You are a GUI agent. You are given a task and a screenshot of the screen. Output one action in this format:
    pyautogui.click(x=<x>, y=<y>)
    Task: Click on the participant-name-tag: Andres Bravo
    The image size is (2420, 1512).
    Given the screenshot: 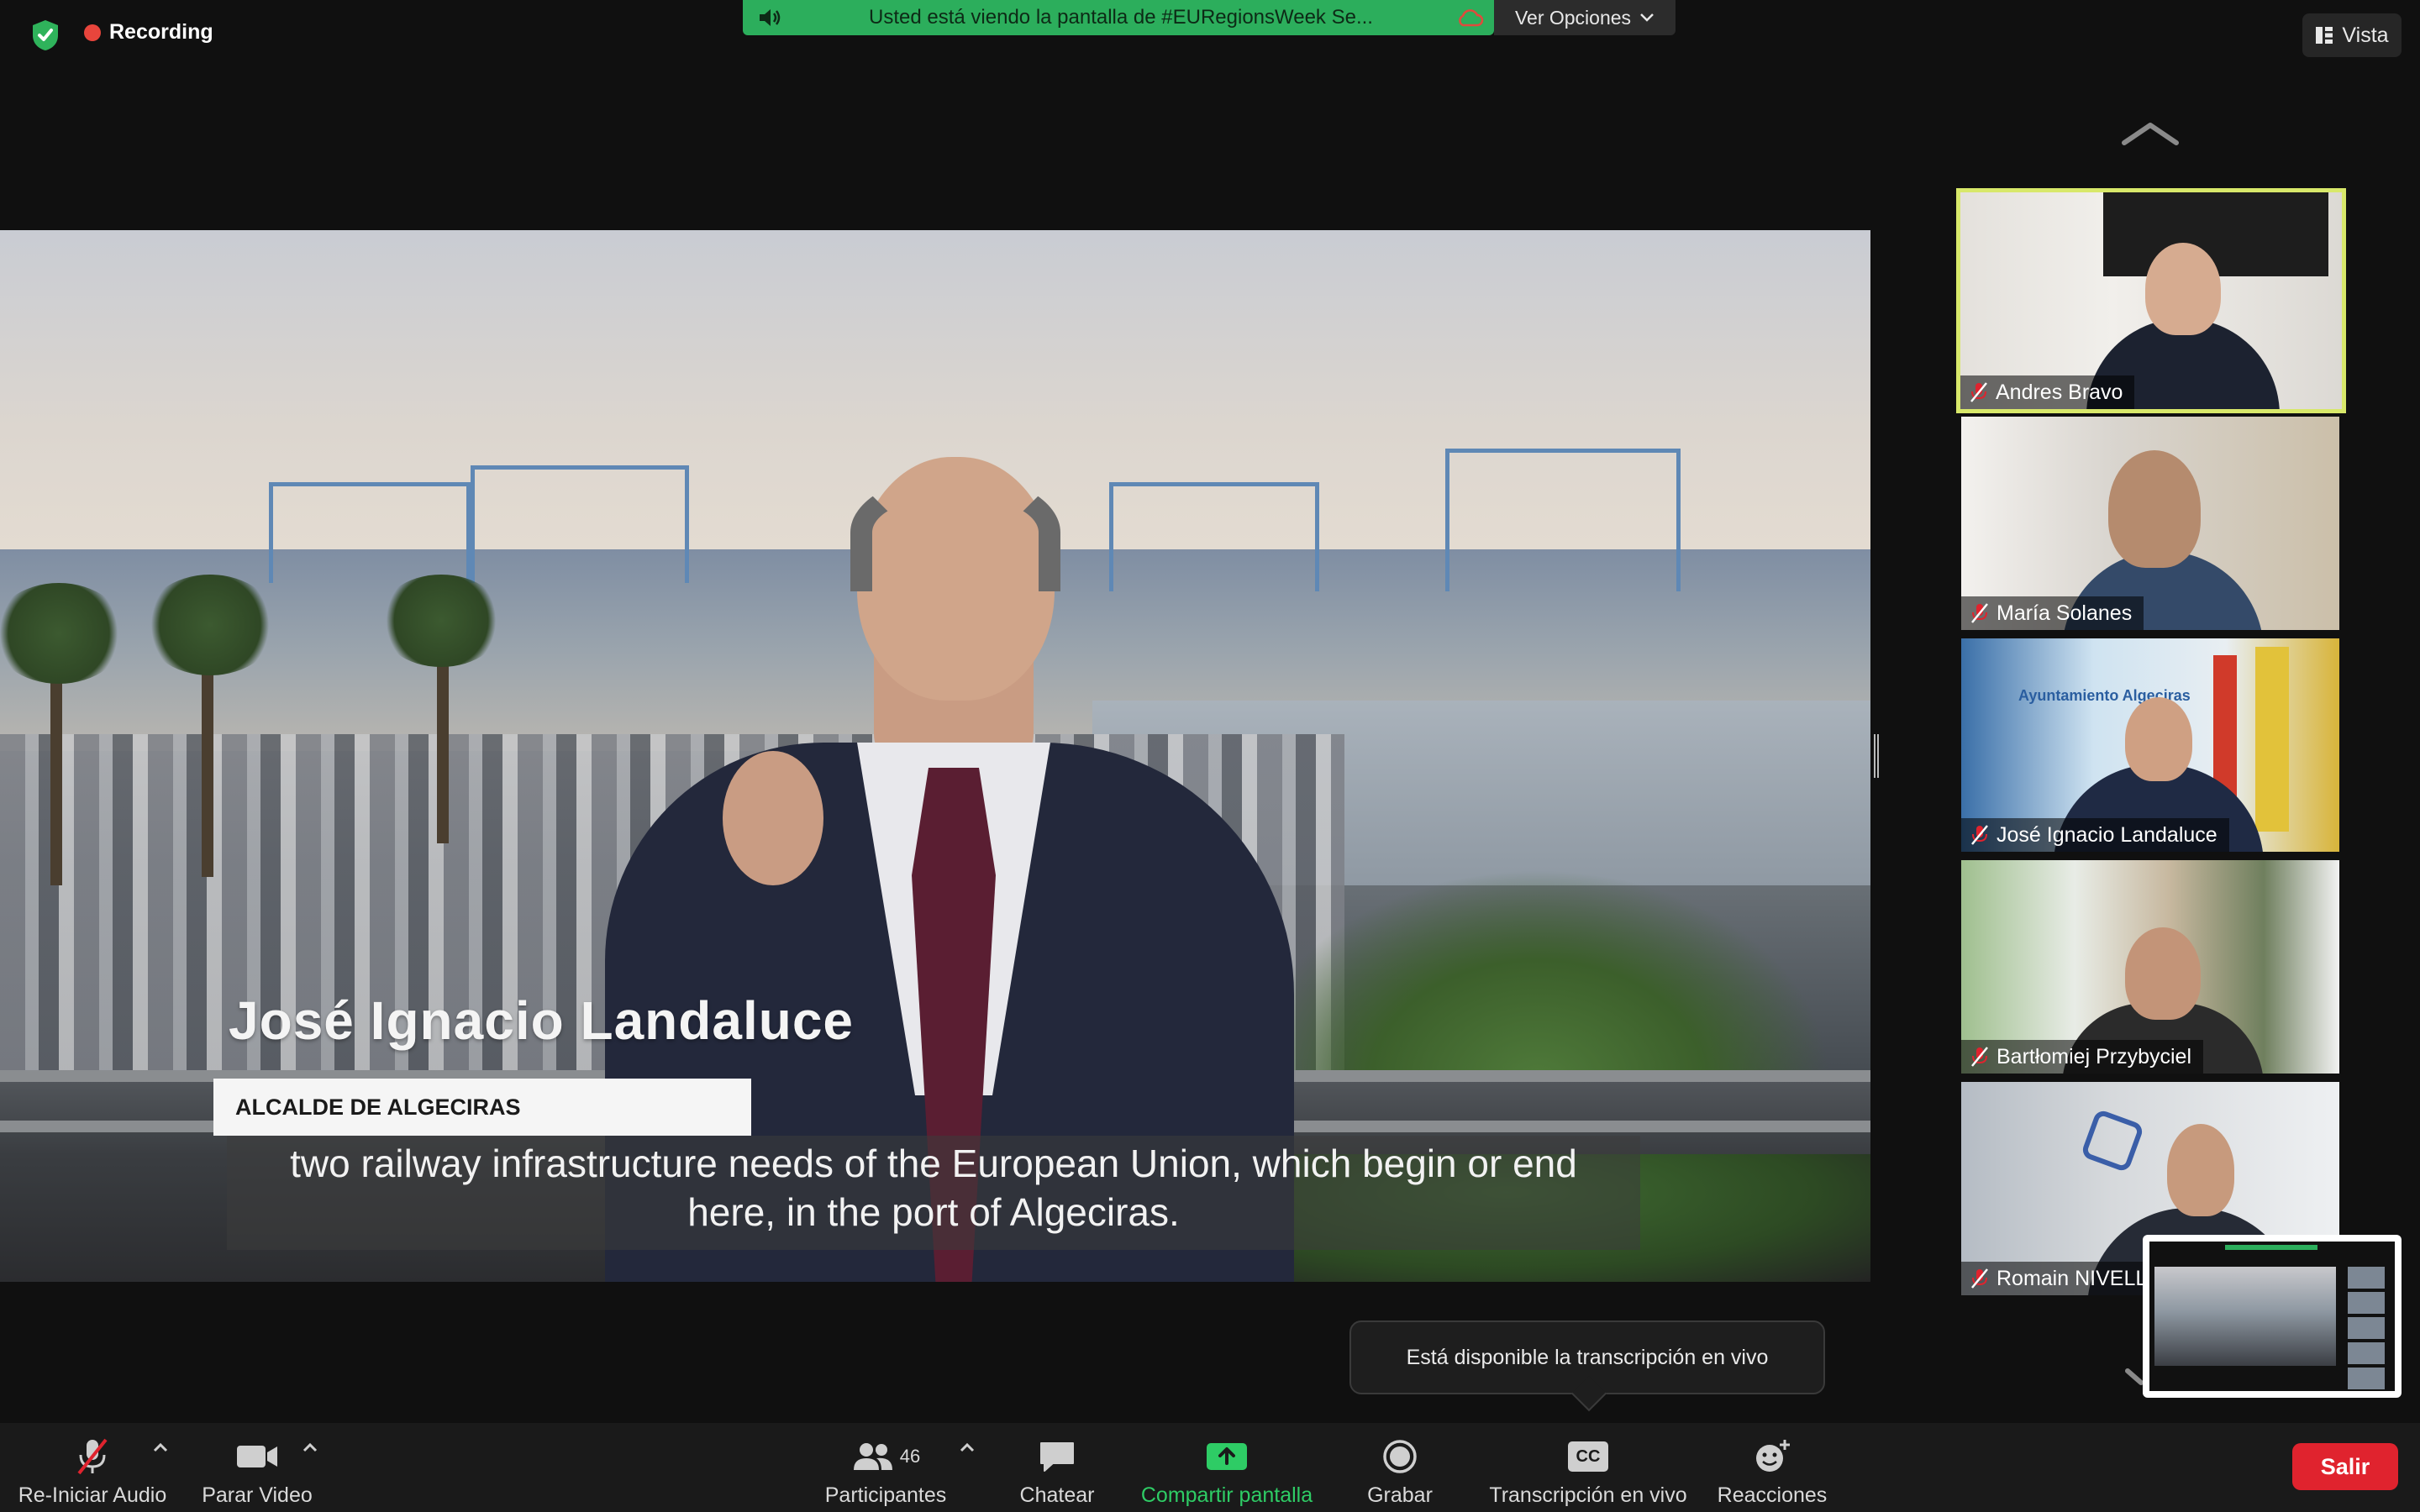 What is the action you would take?
    pyautogui.click(x=2047, y=392)
    